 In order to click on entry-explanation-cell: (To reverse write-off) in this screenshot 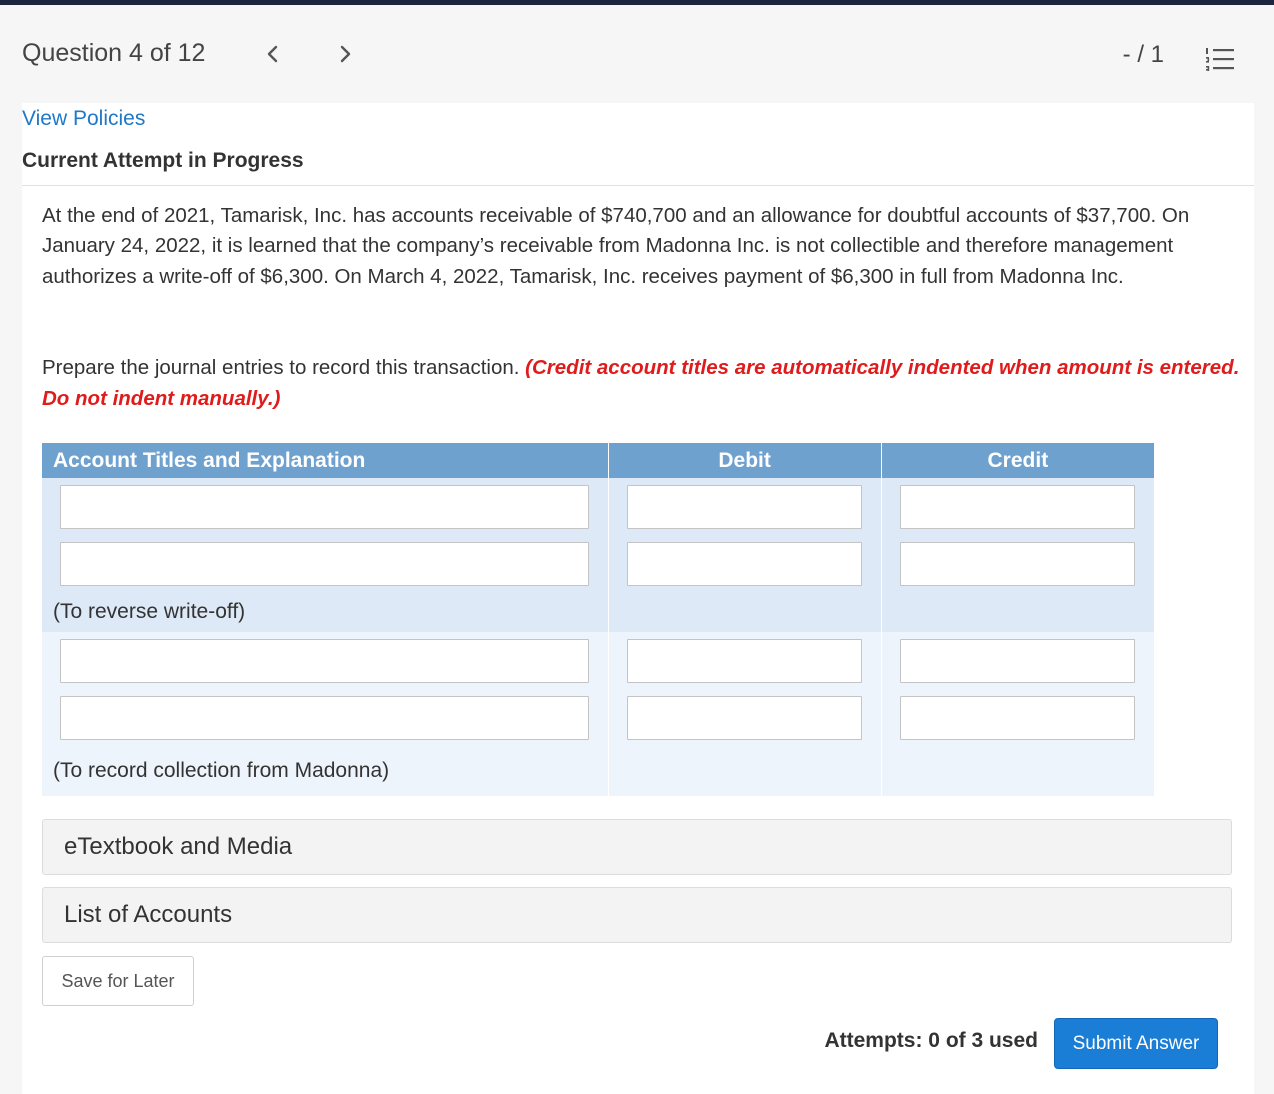, I will do `click(325, 612)`.